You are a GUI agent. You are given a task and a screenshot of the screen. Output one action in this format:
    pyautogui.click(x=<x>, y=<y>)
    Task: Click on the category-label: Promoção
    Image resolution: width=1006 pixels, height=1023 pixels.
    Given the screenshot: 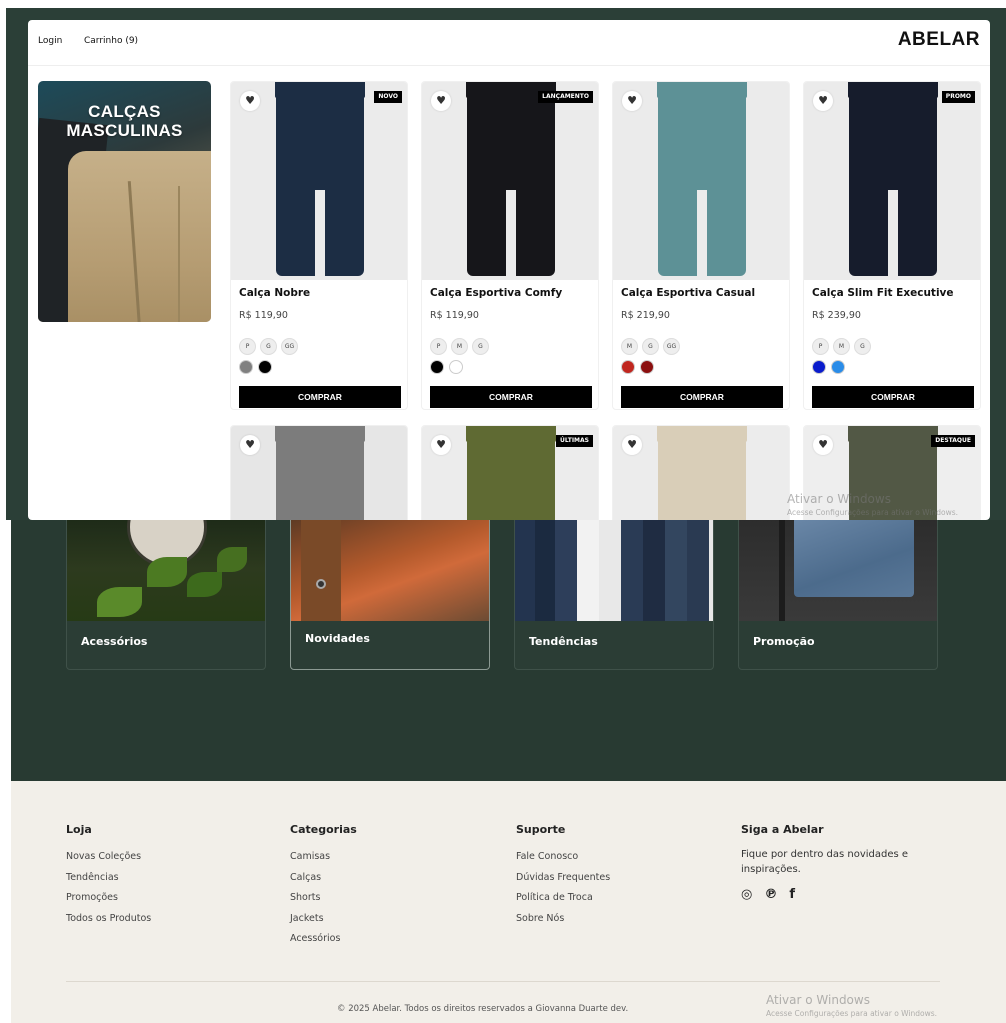 What is the action you would take?
    pyautogui.click(x=784, y=641)
    